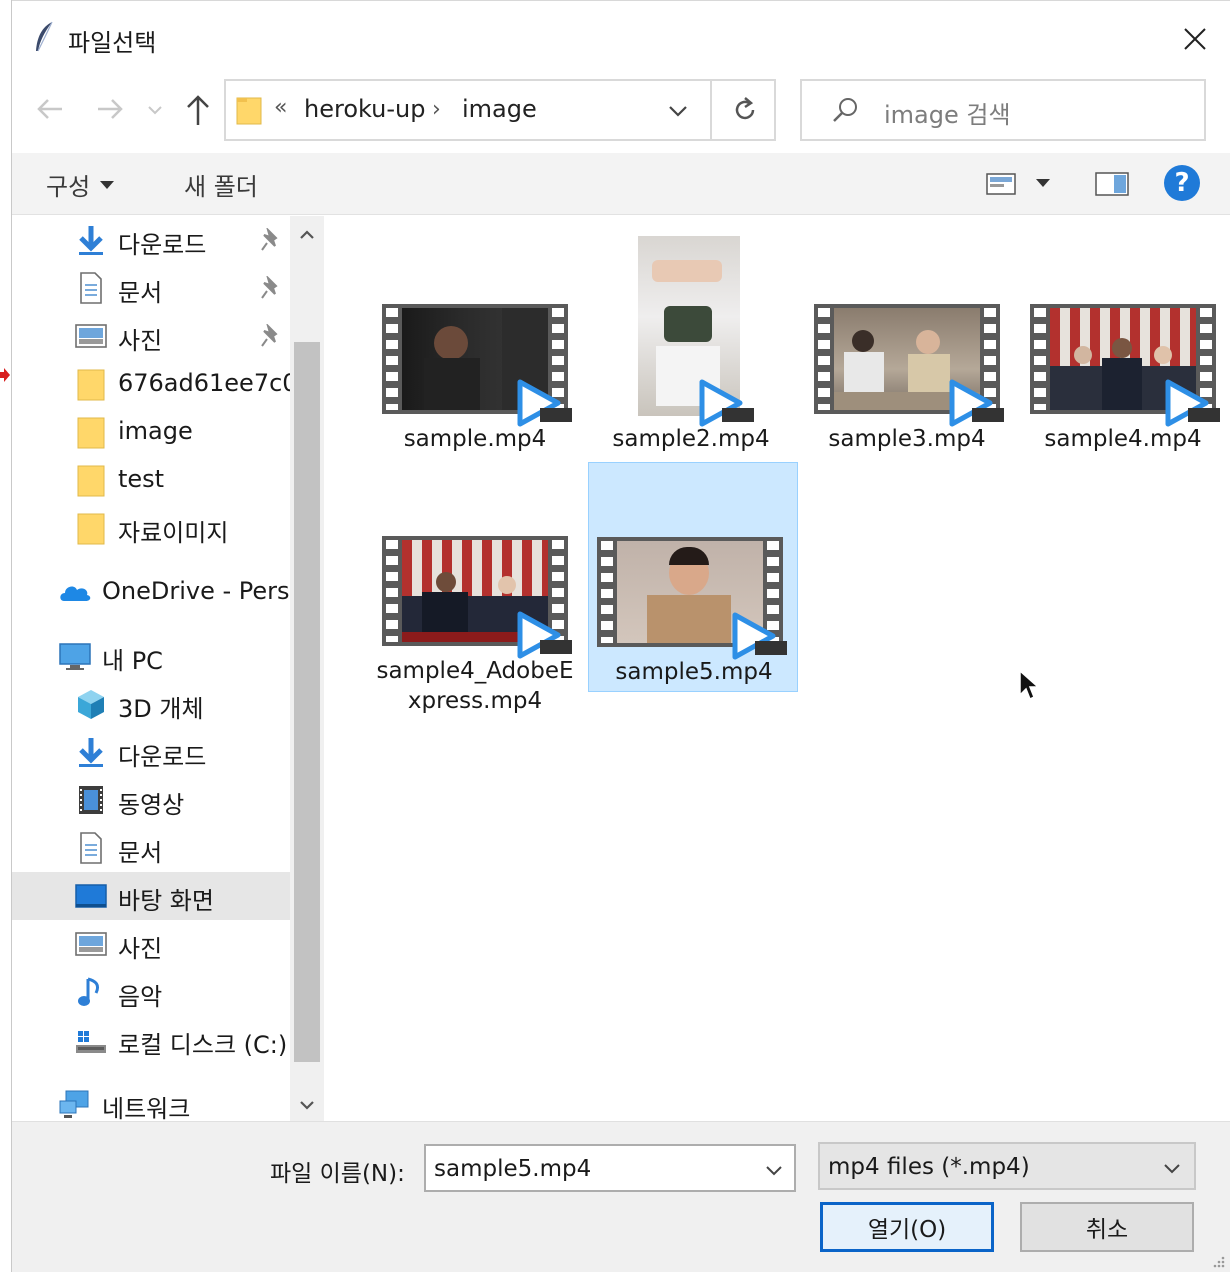 This screenshot has height=1272, width=1230. Describe the element at coordinates (907, 346) in the screenshot. I see `file-item-sample3: sample3.mp4` at that location.